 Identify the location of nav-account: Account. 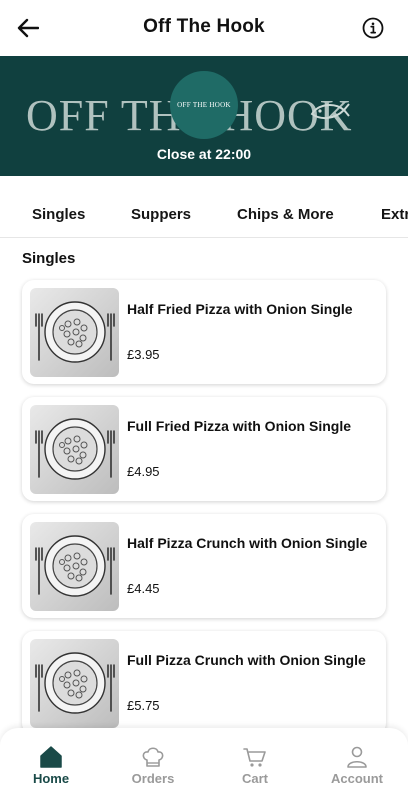
(357, 764).